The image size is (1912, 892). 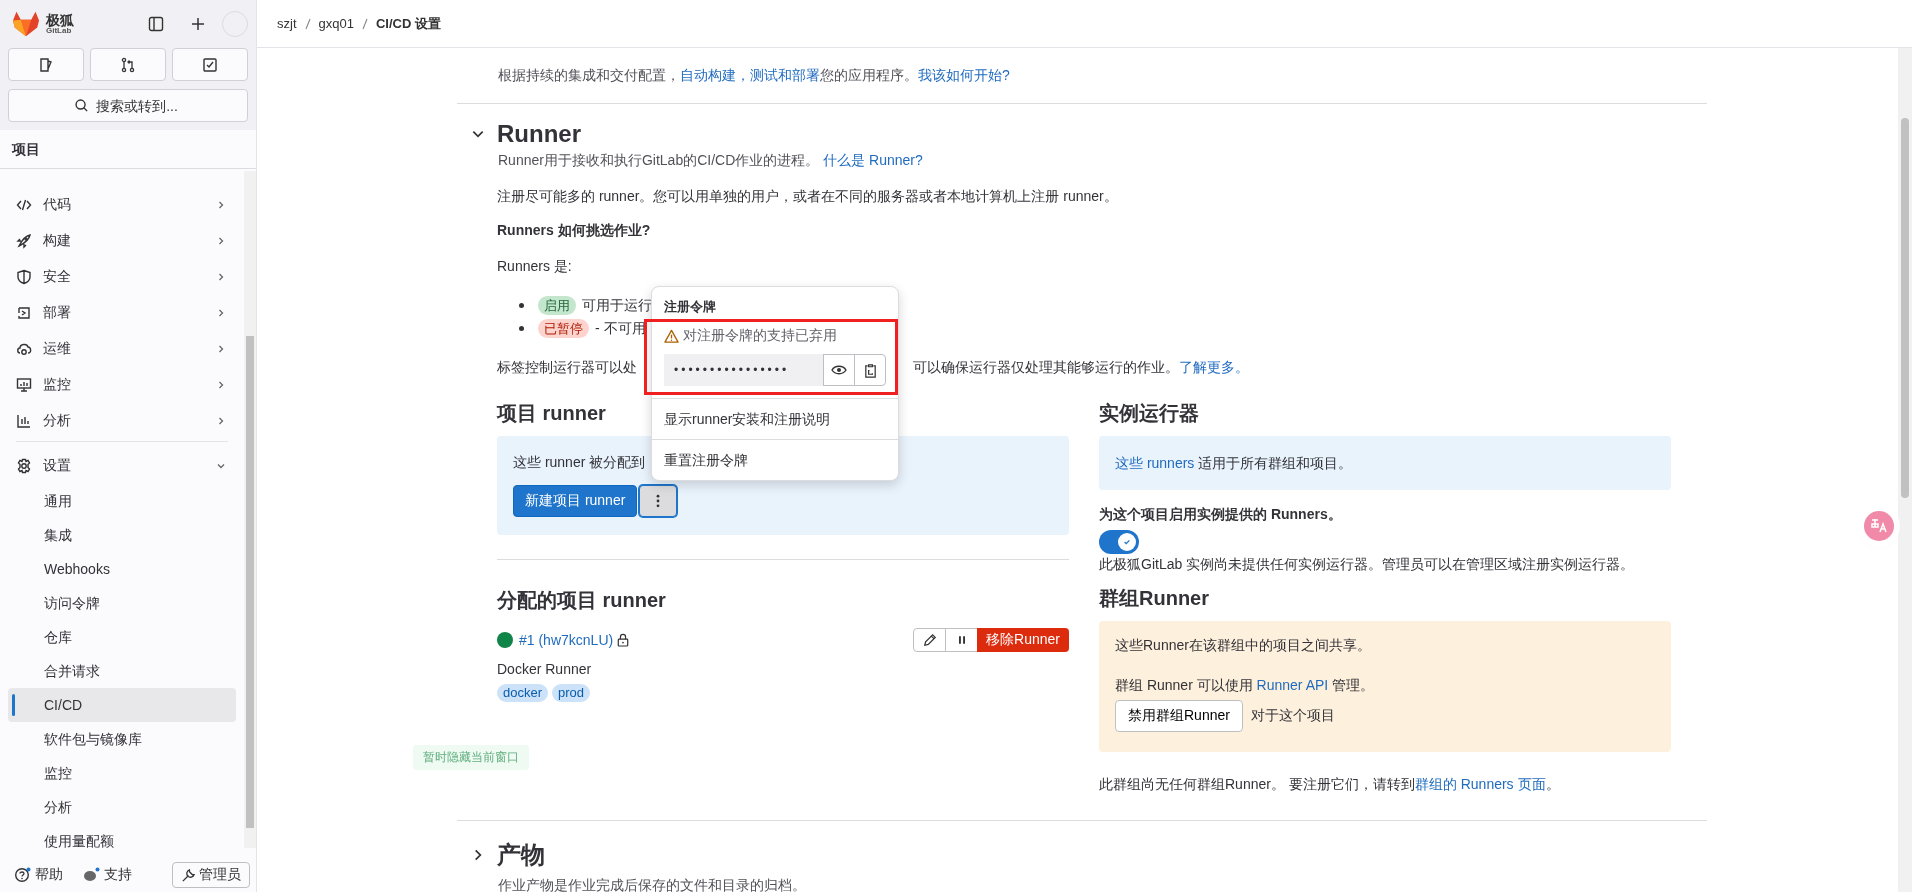 I want to click on admin-button: 管理员, so click(x=211, y=875).